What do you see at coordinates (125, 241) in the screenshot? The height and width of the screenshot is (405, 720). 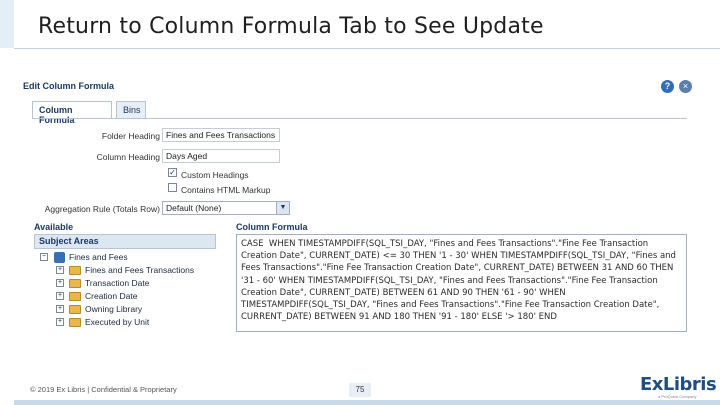 I see `subject-areas-header: Subject Areas` at bounding box center [125, 241].